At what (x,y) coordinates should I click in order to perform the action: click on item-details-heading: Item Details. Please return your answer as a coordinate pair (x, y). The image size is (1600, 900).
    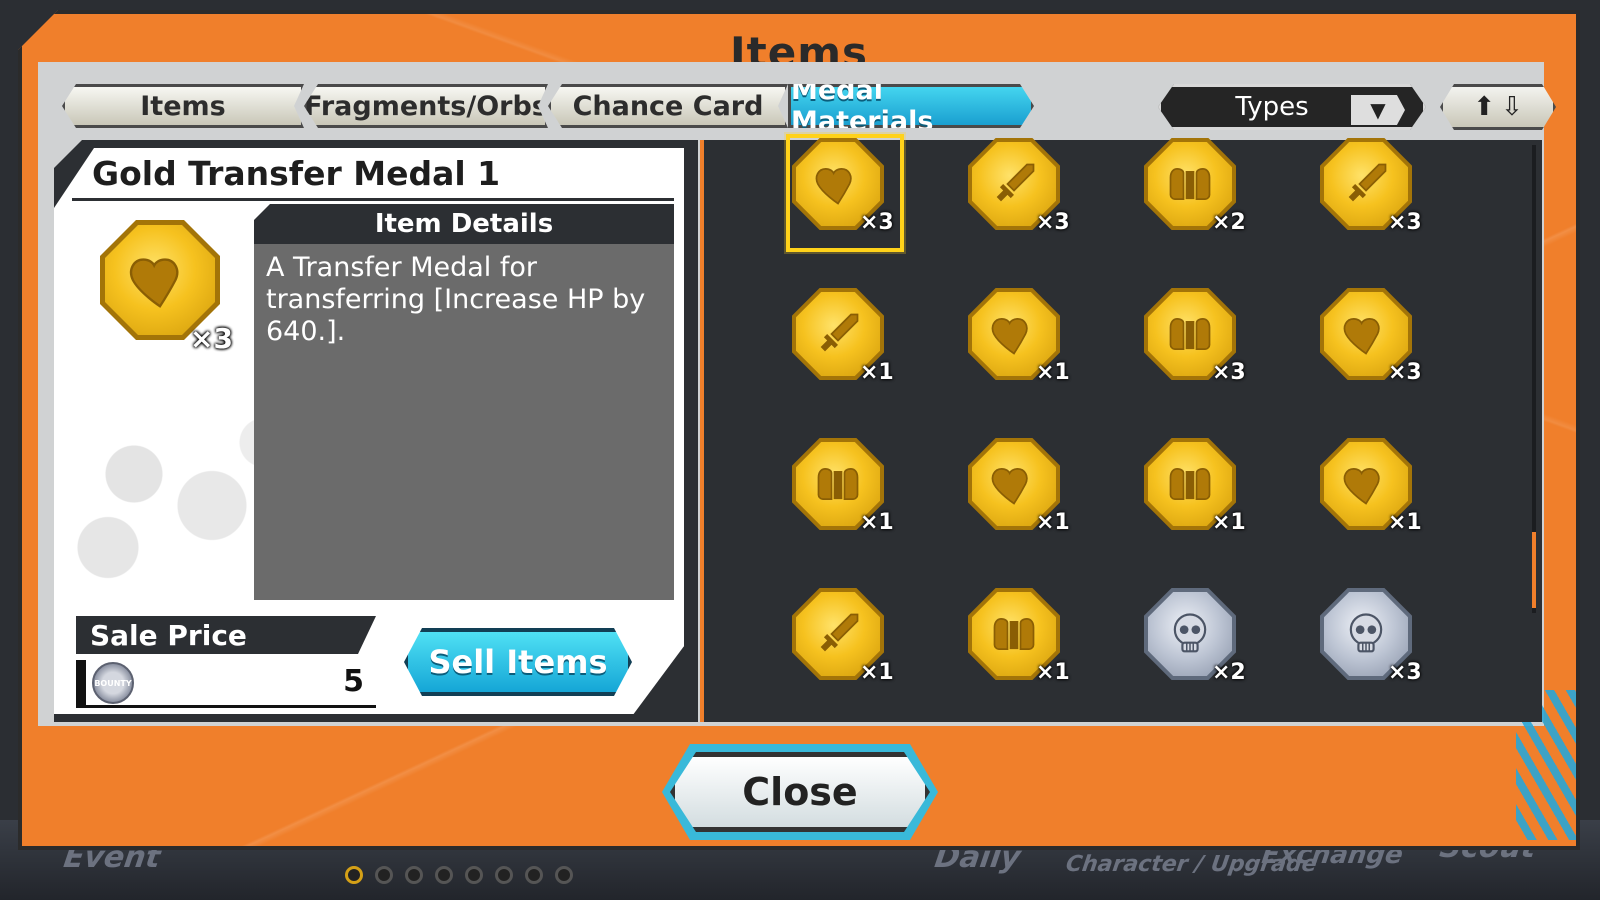
    Looking at the image, I should click on (464, 224).